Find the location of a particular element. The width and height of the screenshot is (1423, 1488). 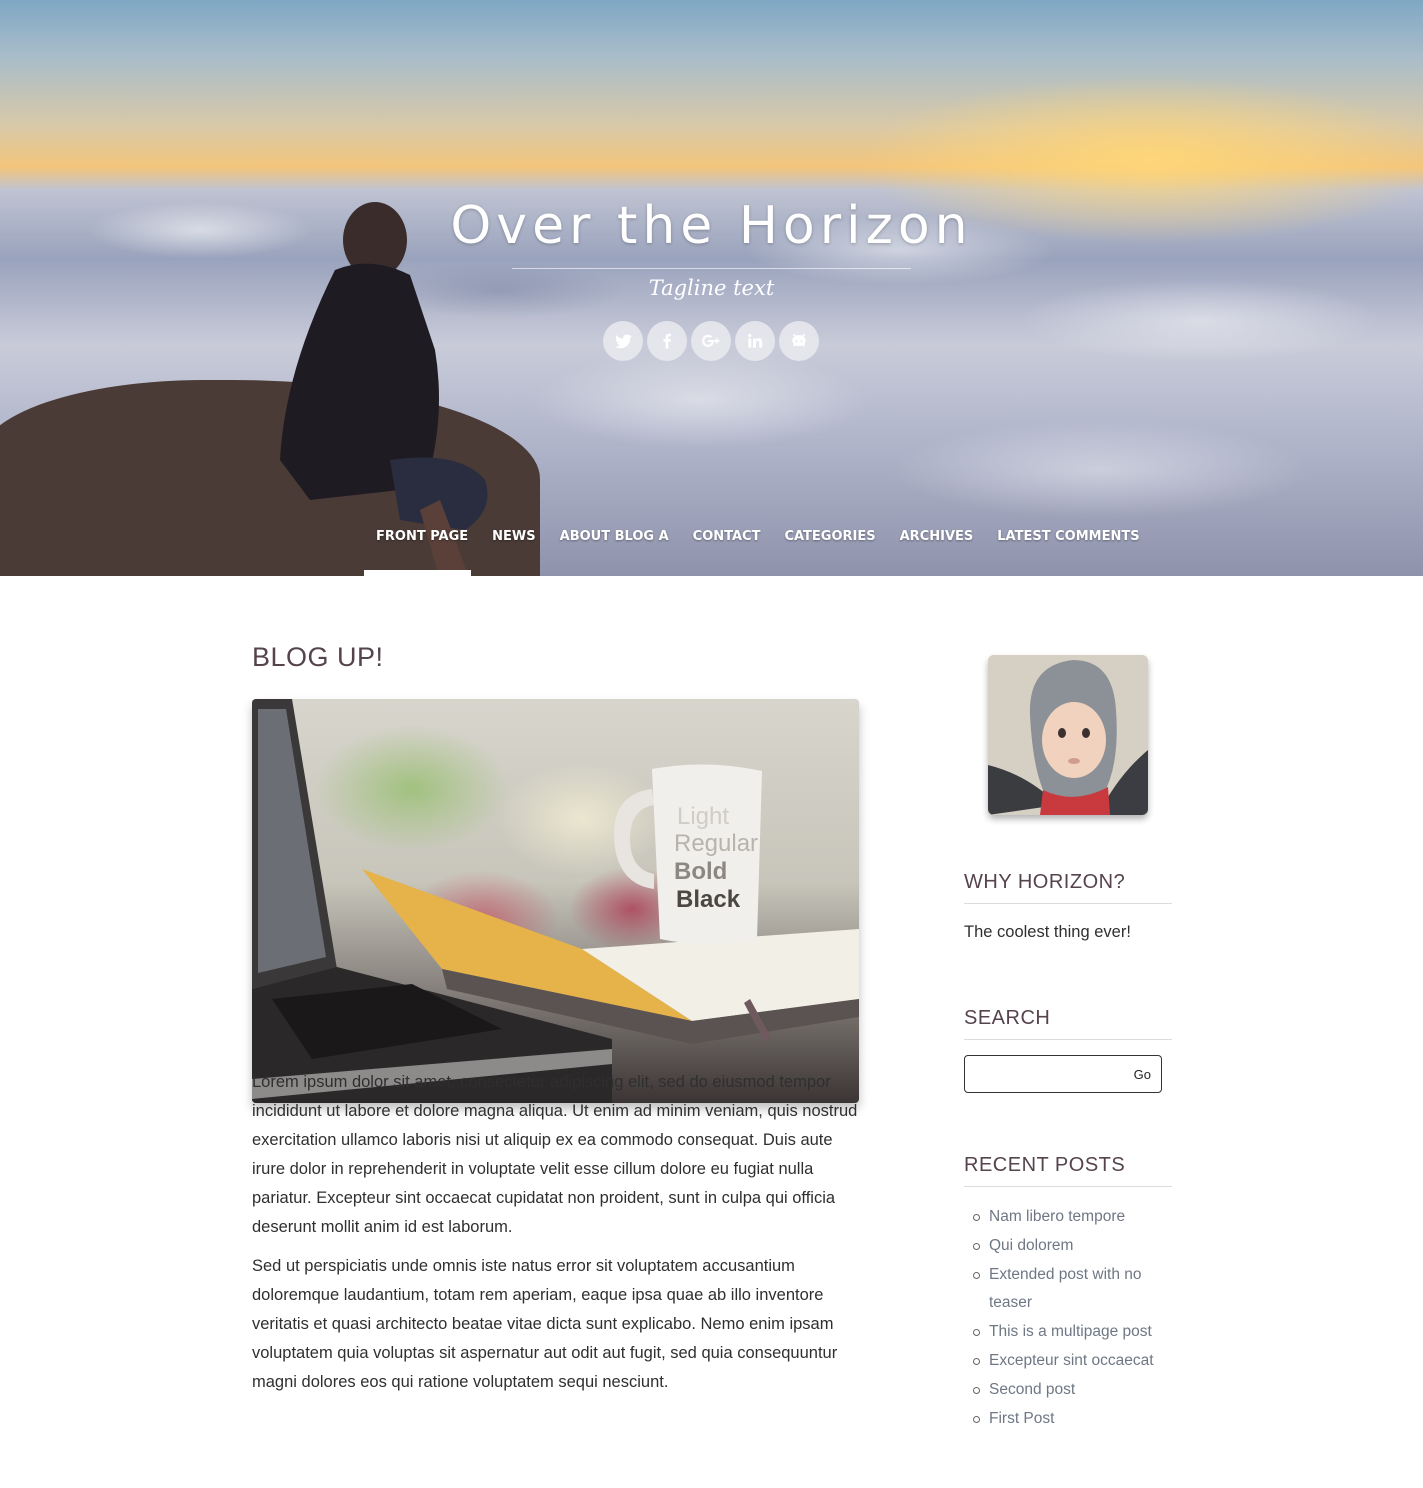

twitter-icon is located at coordinates (623, 341).